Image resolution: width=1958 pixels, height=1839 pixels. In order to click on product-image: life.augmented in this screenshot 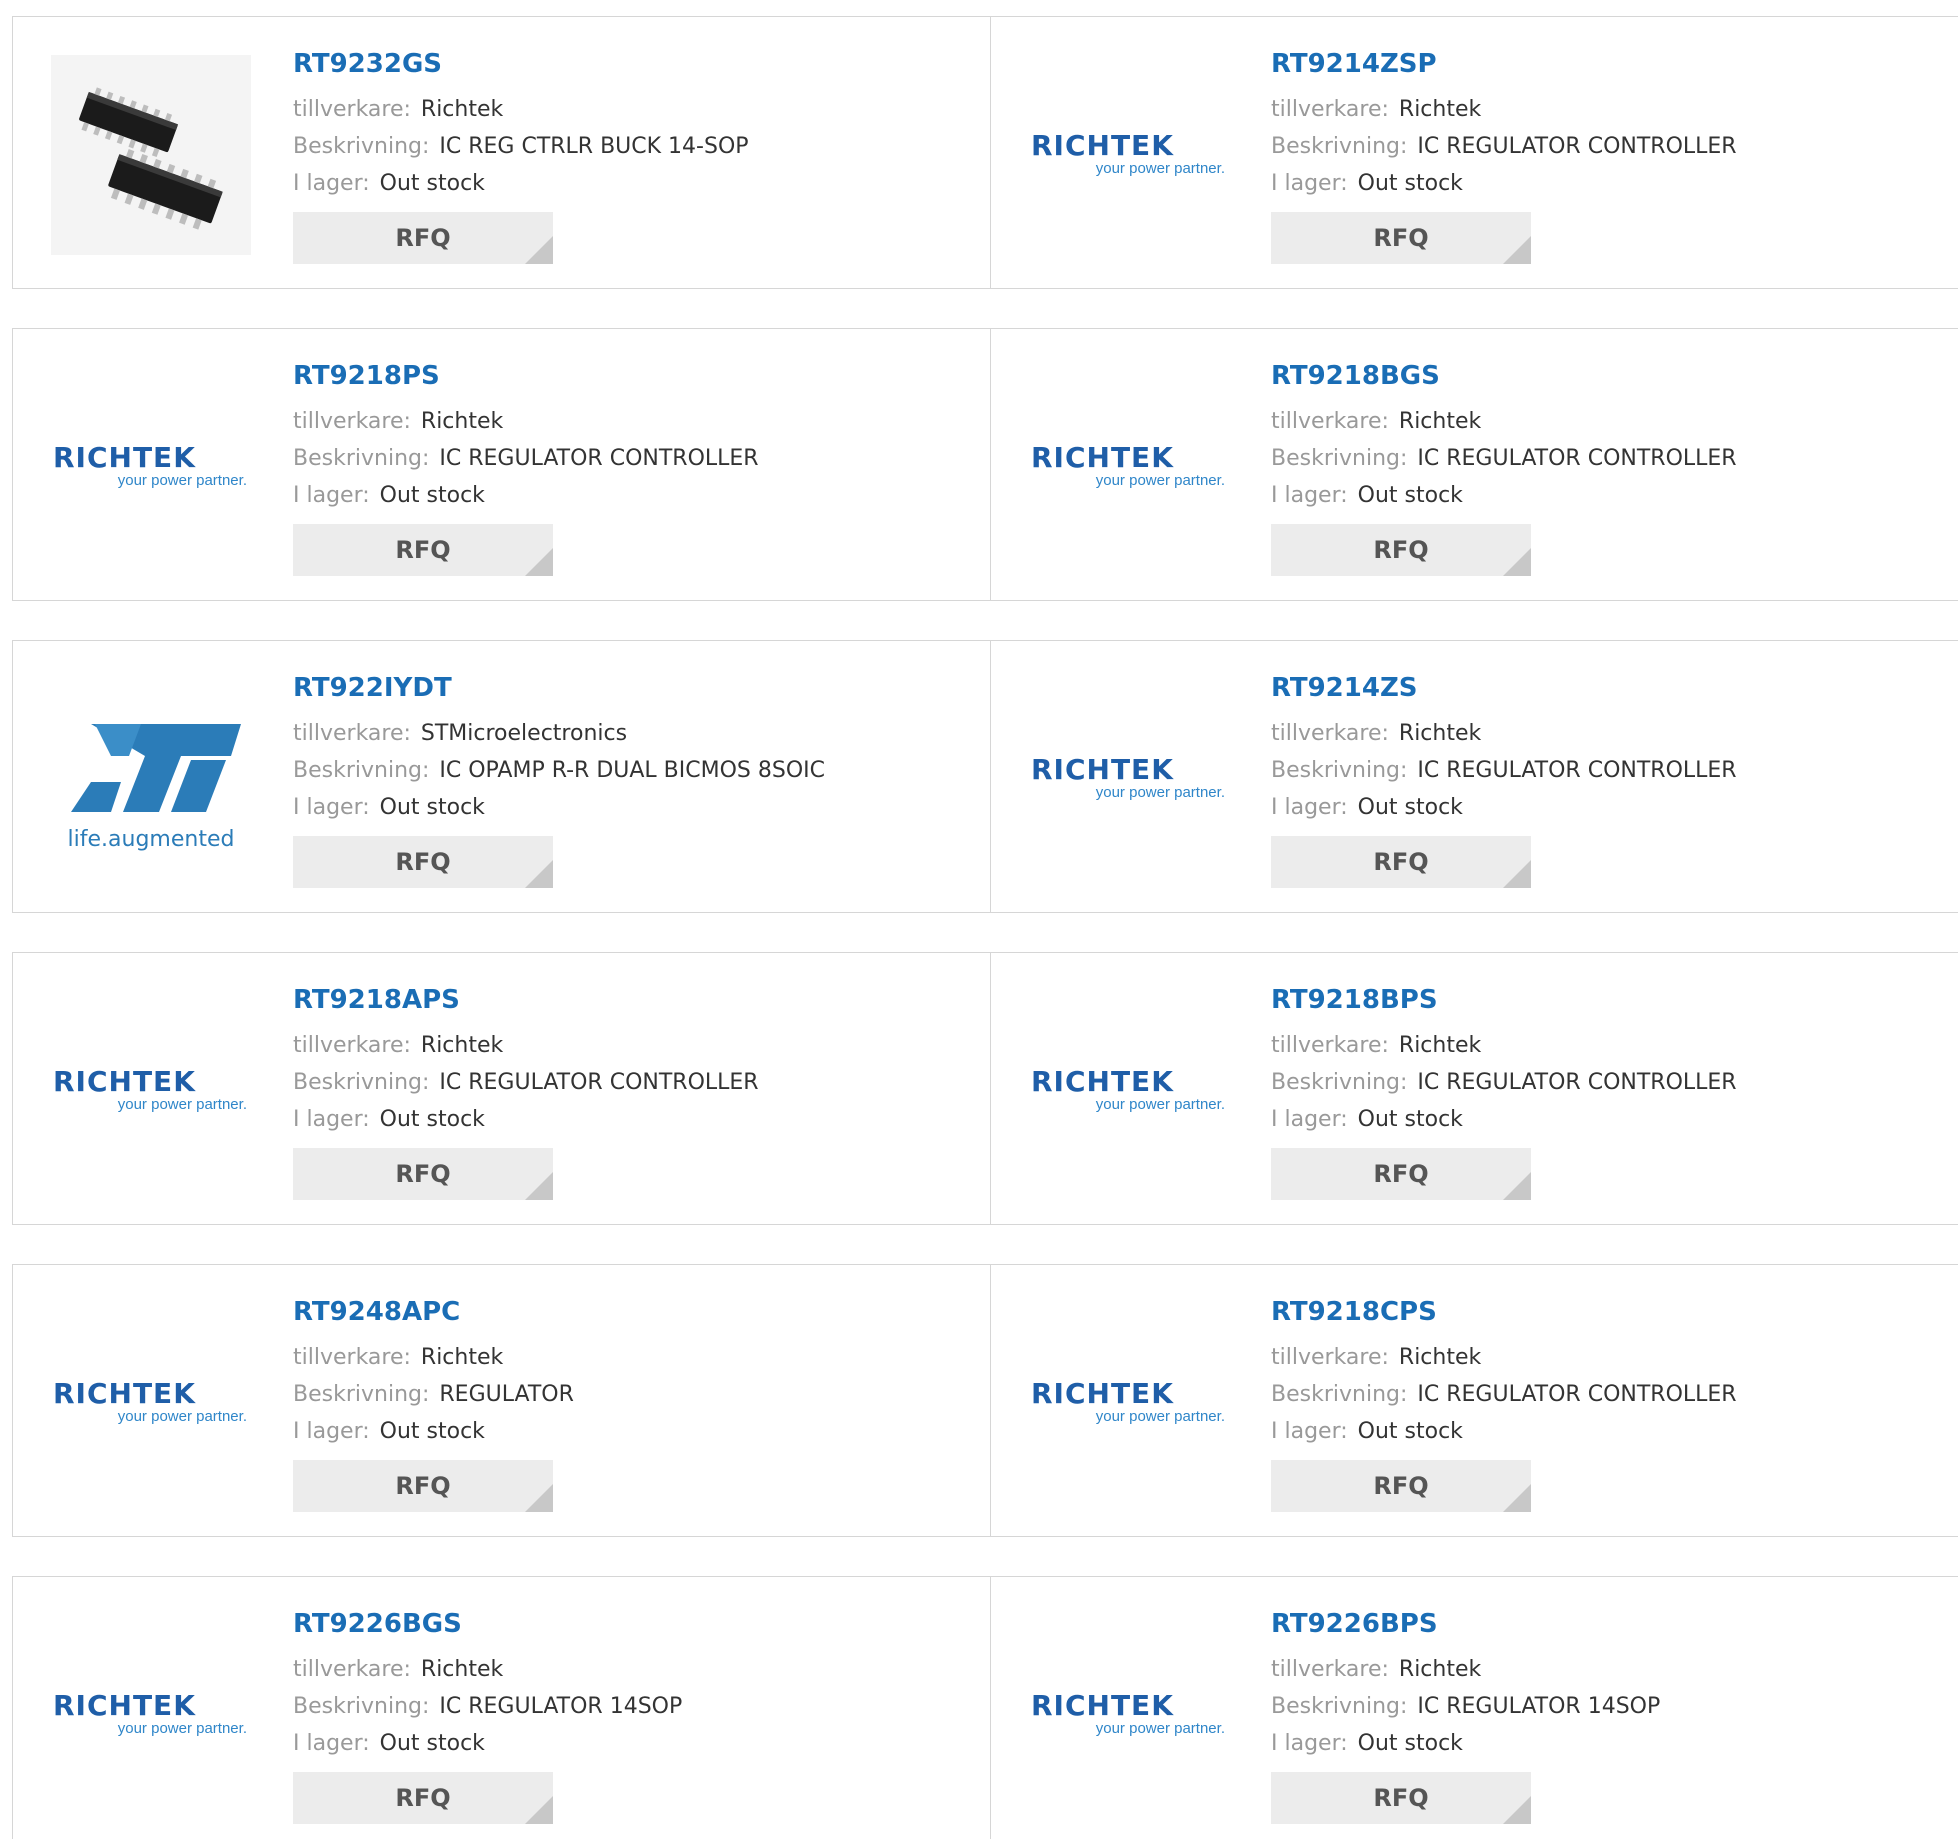, I will do `click(151, 779)`.